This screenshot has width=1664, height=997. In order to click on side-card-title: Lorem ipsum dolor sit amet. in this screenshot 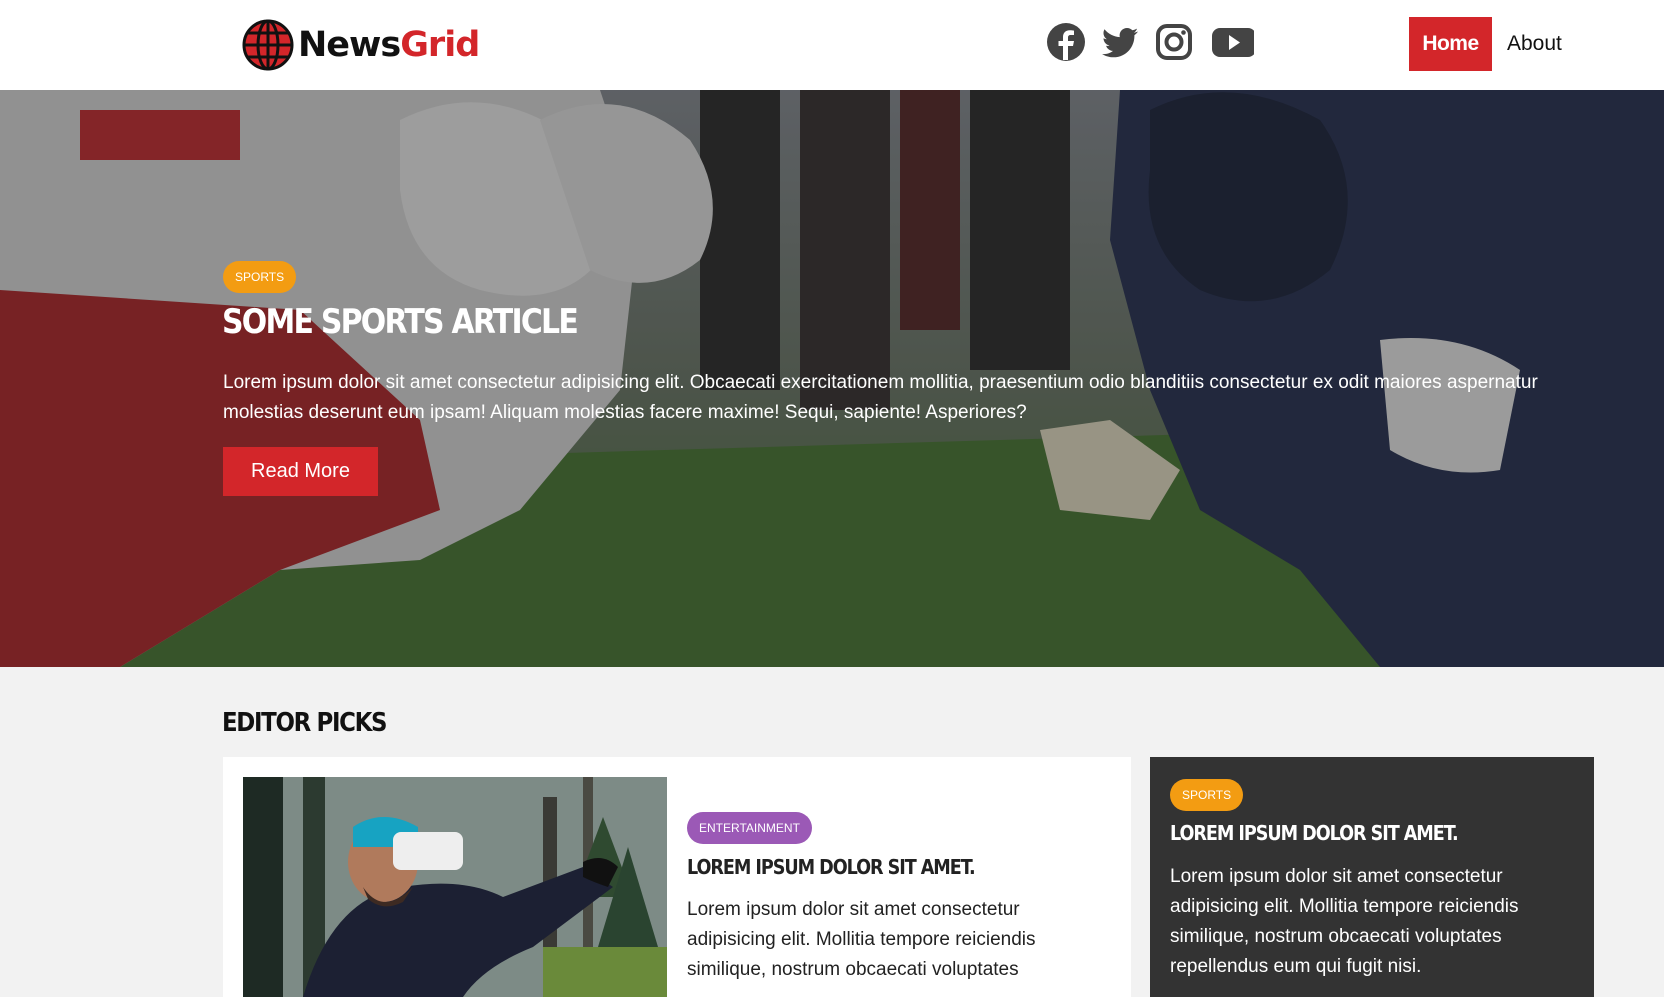, I will do `click(1314, 833)`.